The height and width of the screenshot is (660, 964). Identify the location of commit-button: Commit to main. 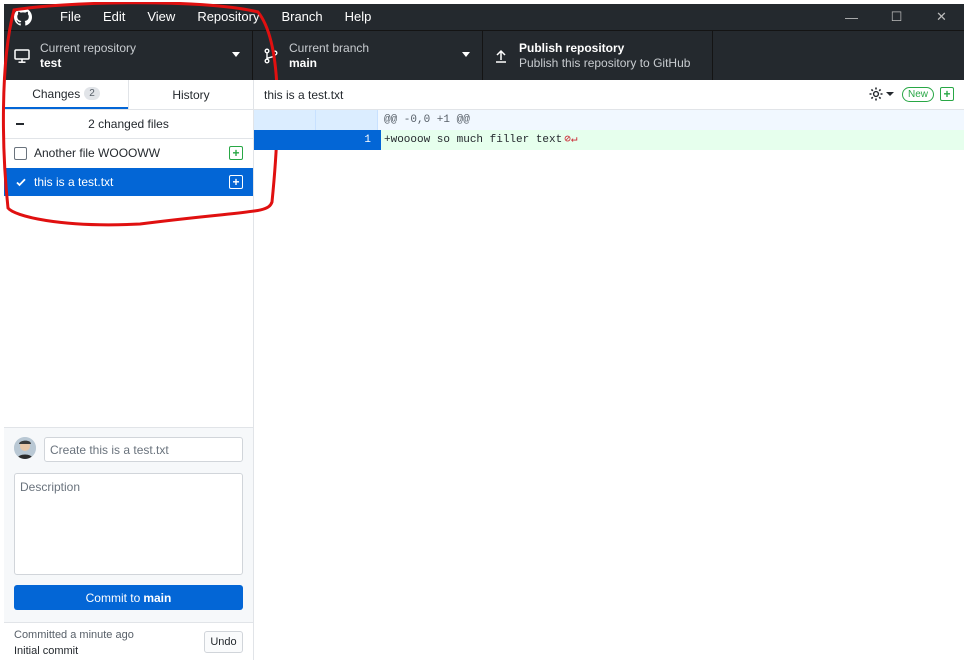
(128, 597).